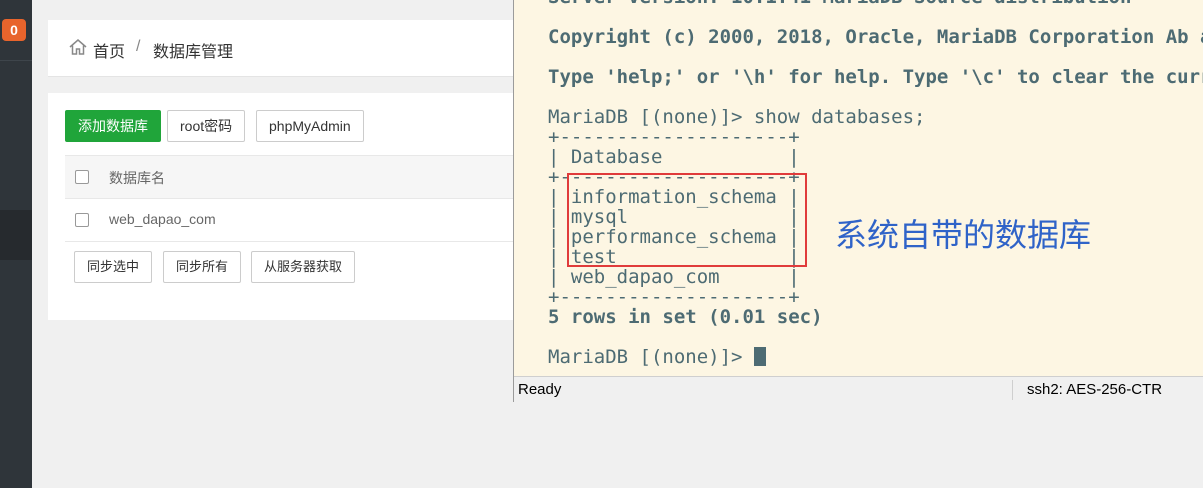  What do you see at coordinates (1095, 389) in the screenshot?
I see `status-encryption: ssh2: AES-256-CTR` at bounding box center [1095, 389].